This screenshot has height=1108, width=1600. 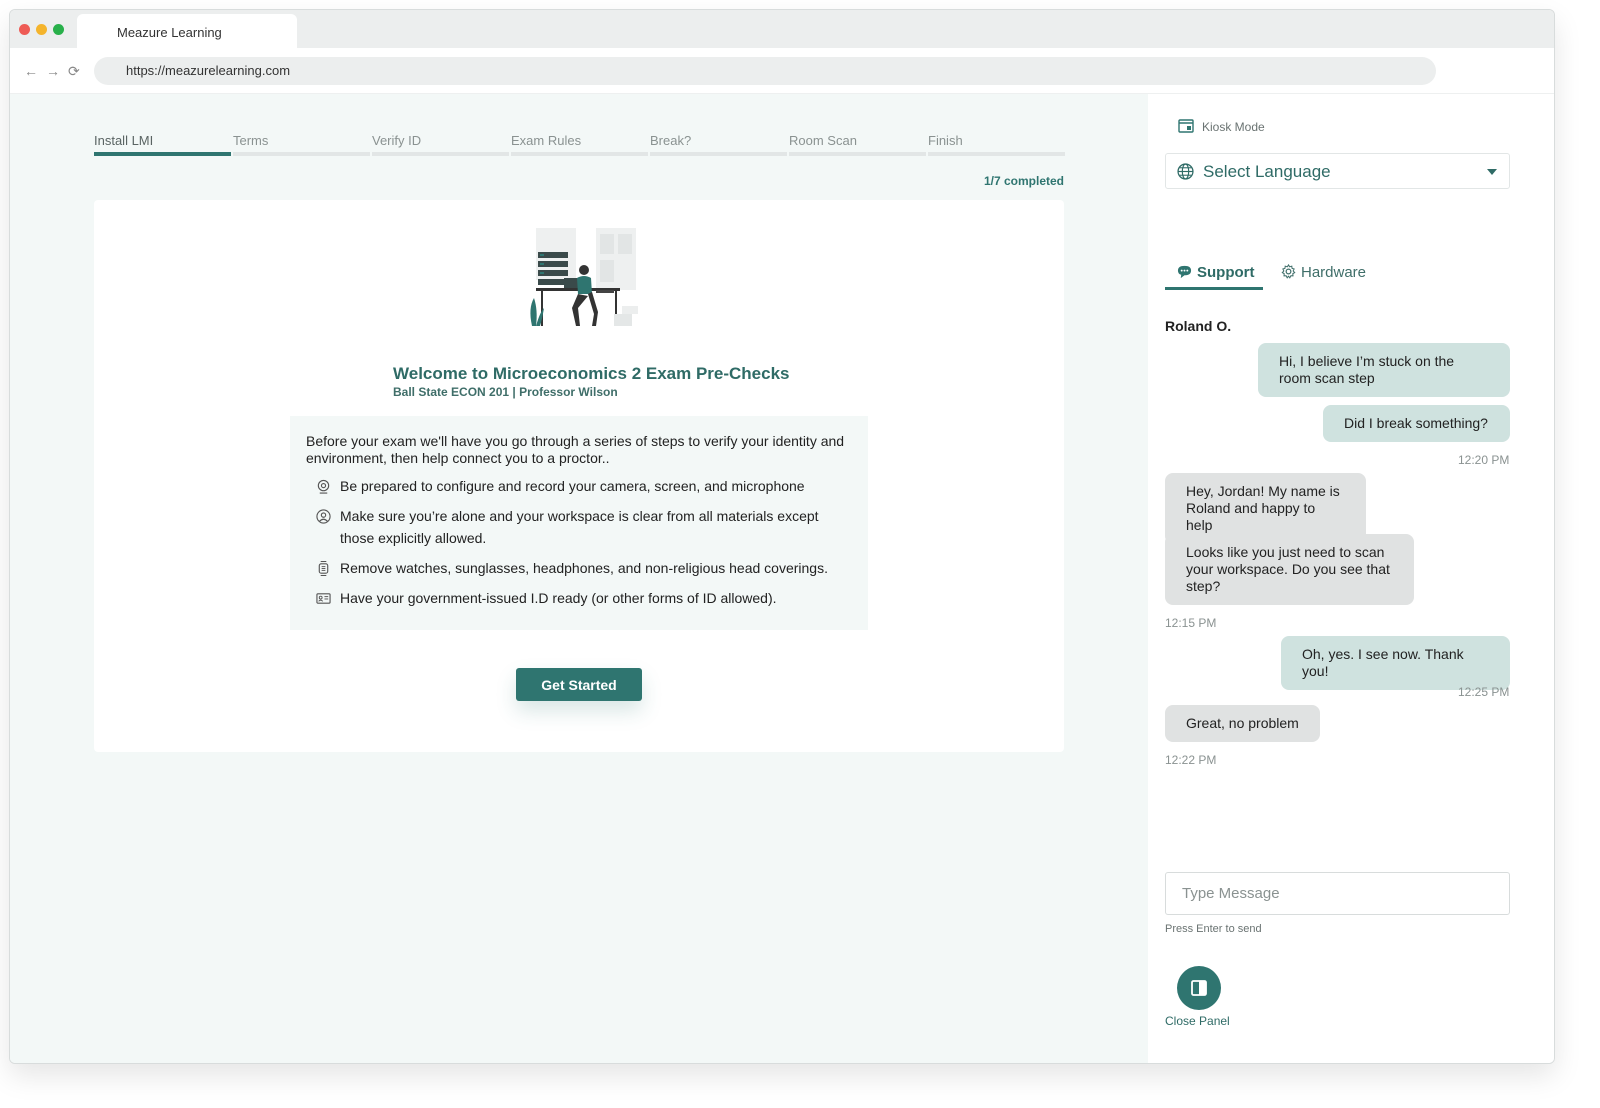 I want to click on step-label: Finish, so click(x=945, y=140).